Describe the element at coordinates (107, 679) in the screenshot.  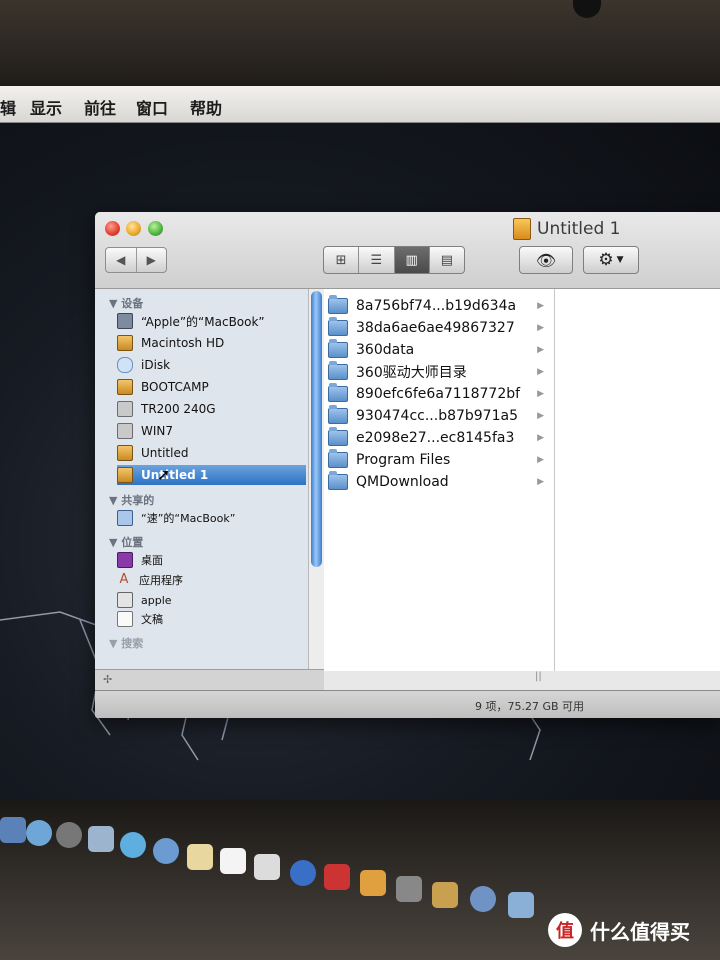
I see `sidebar-resize-icon: ✢` at that location.